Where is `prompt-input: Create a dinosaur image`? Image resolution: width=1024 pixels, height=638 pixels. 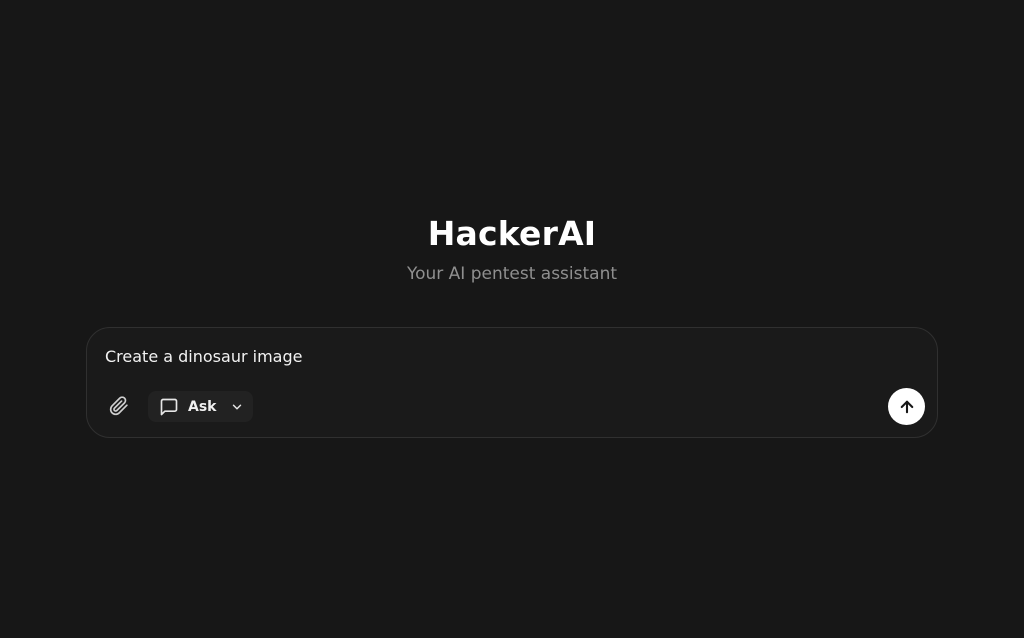 prompt-input: Create a dinosaur image is located at coordinates (203, 357).